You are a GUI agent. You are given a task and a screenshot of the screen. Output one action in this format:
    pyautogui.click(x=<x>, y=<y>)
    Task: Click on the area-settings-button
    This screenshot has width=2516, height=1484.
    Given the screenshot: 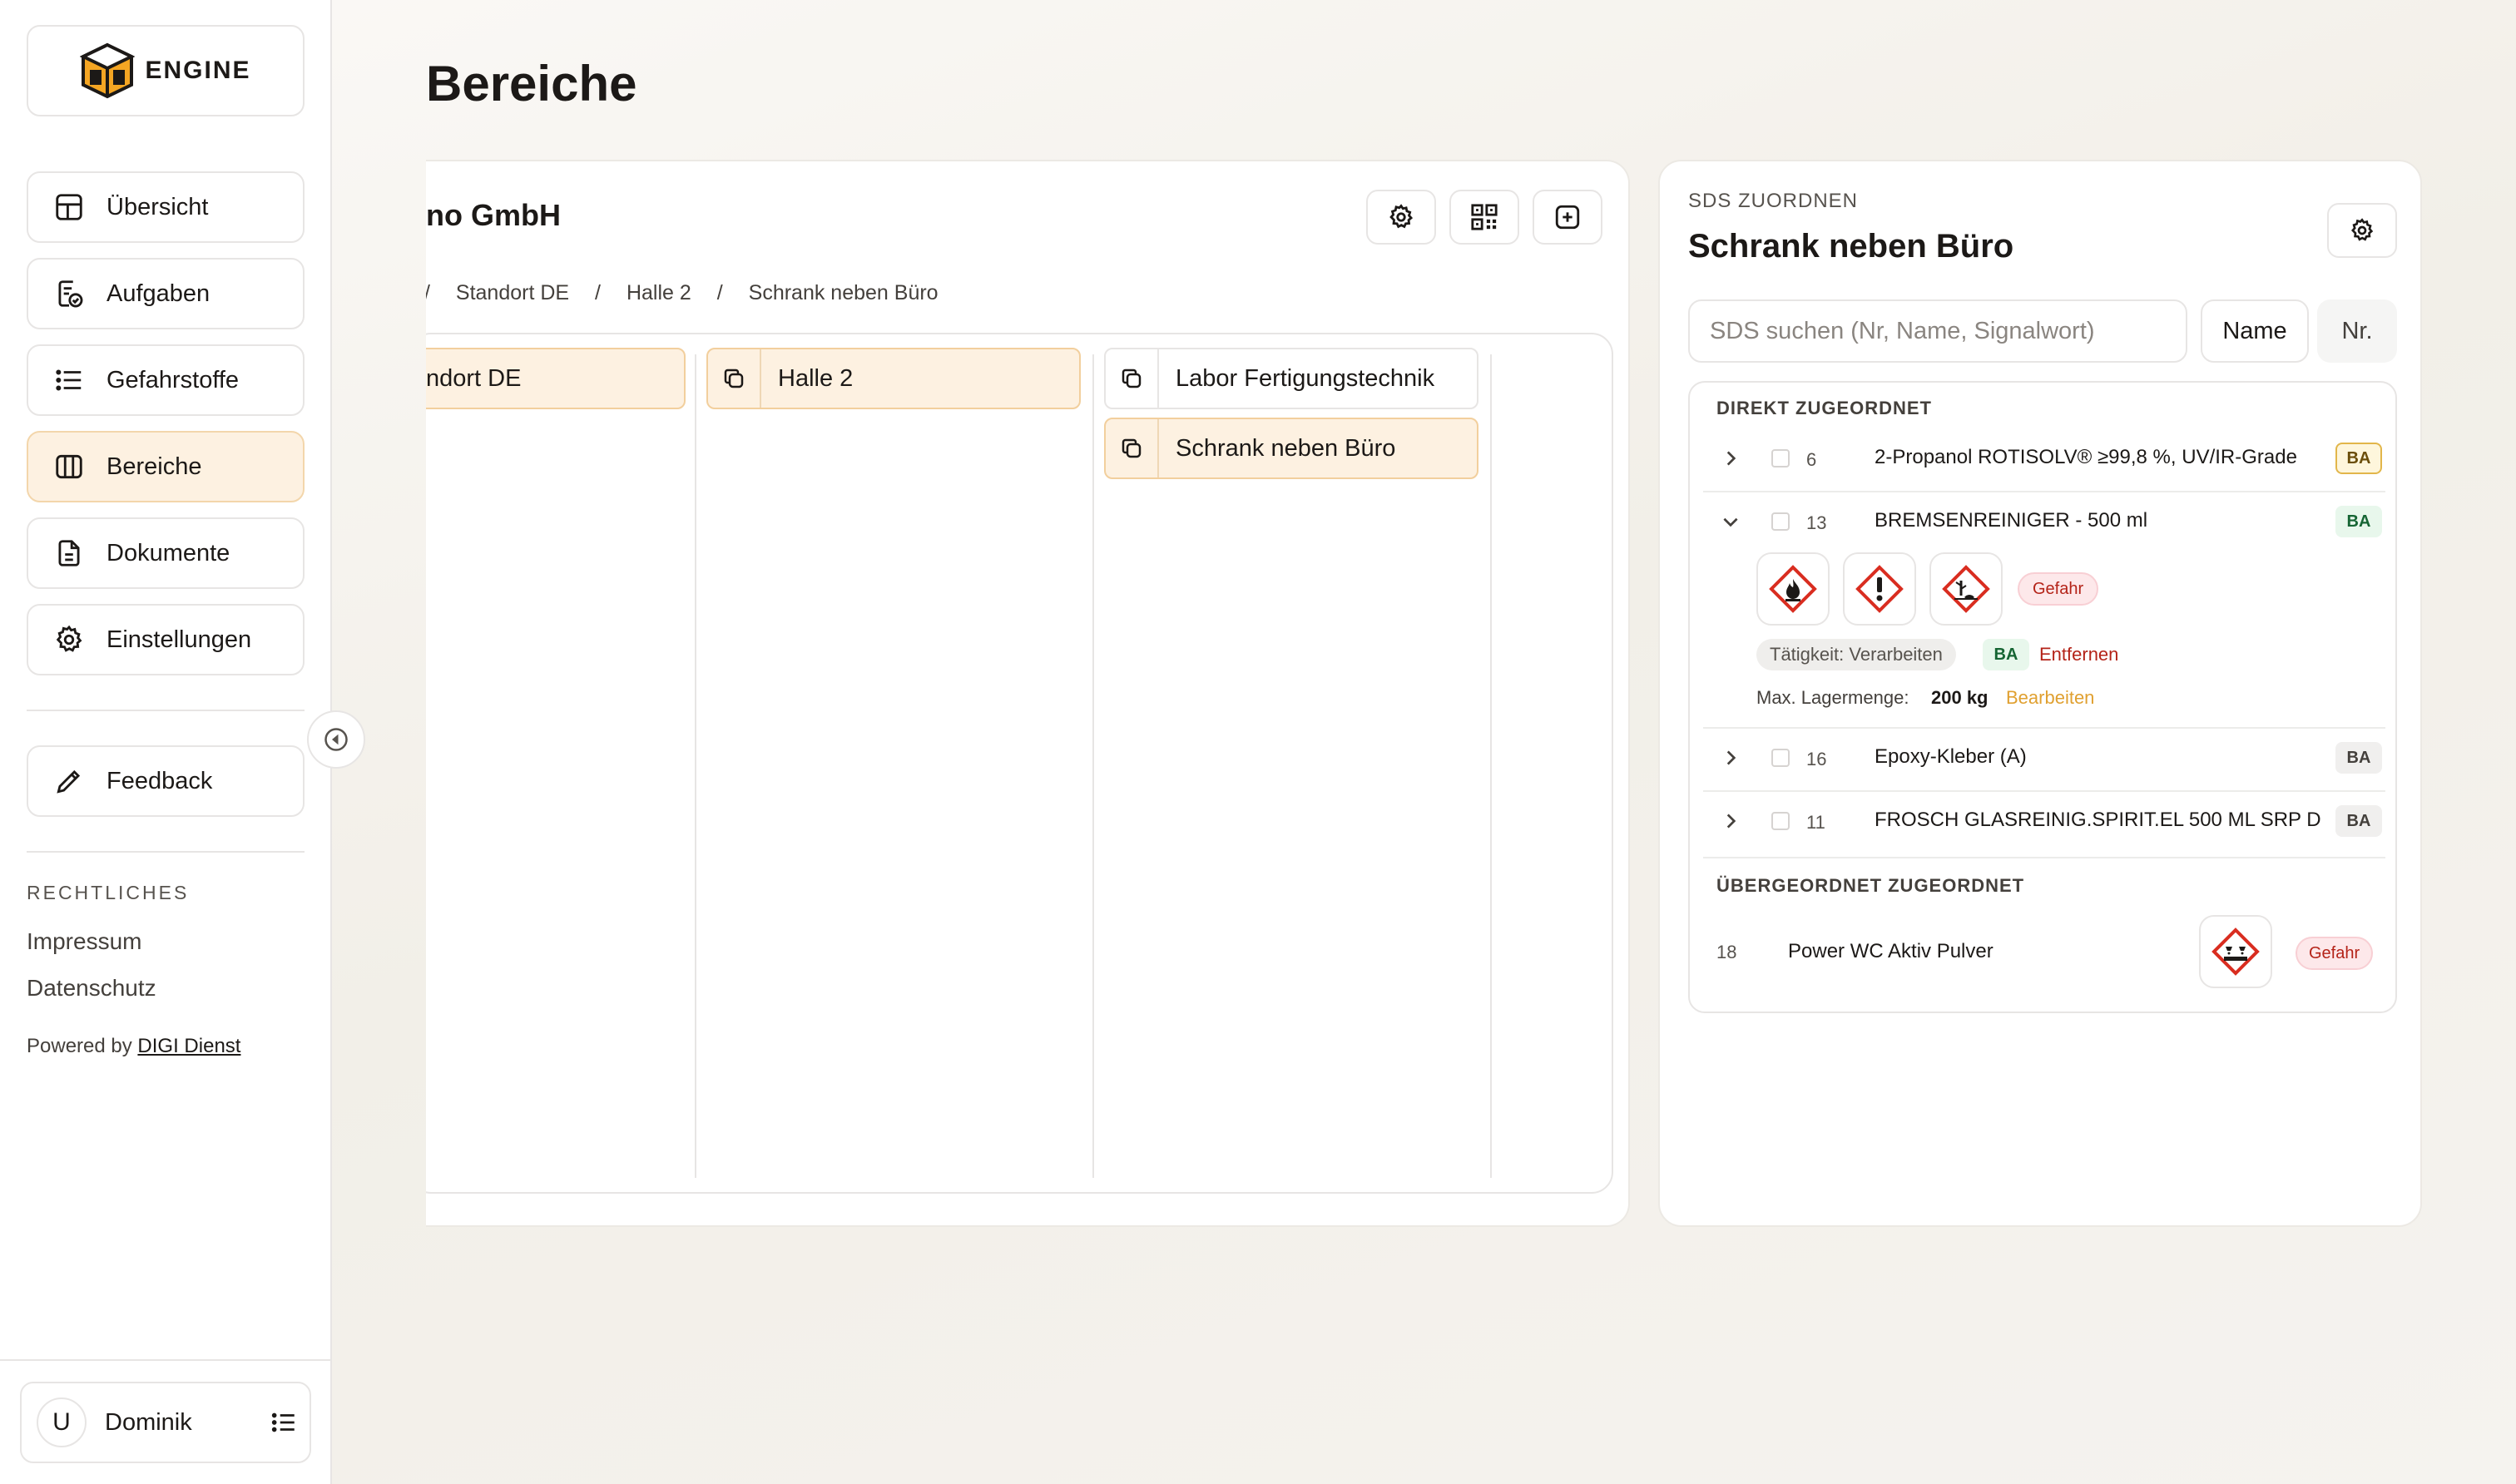 What is the action you would take?
    pyautogui.click(x=1401, y=218)
    